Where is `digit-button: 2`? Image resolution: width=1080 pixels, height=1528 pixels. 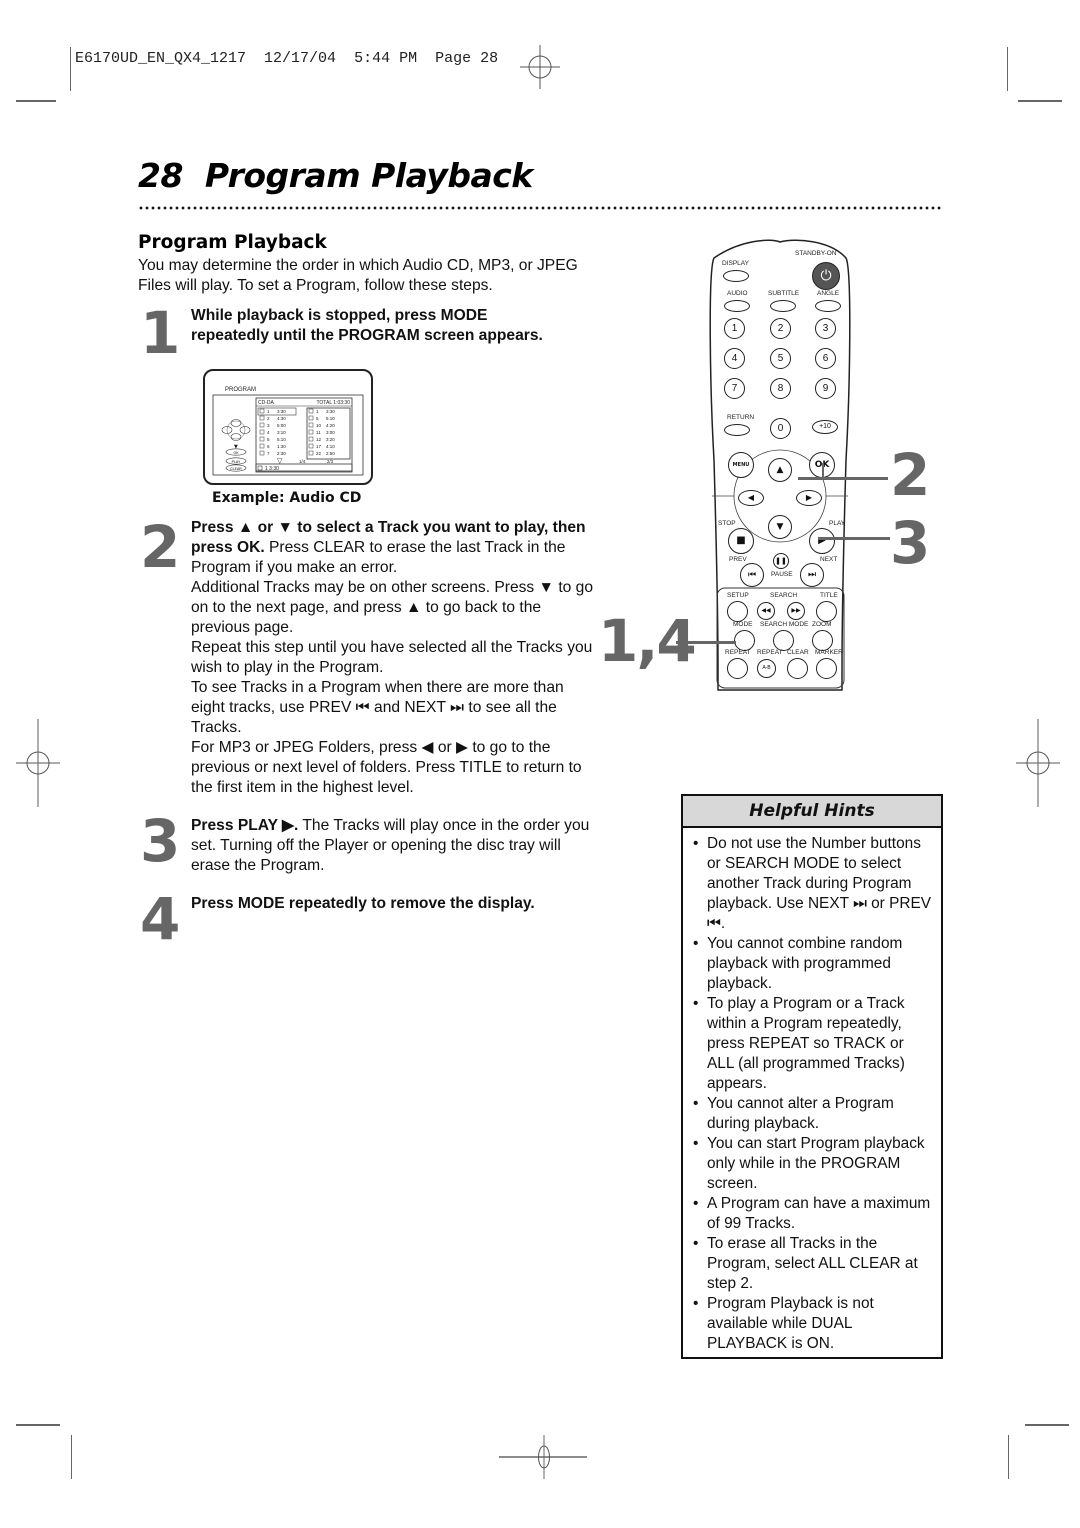
digit-button: 2 is located at coordinates (780, 328).